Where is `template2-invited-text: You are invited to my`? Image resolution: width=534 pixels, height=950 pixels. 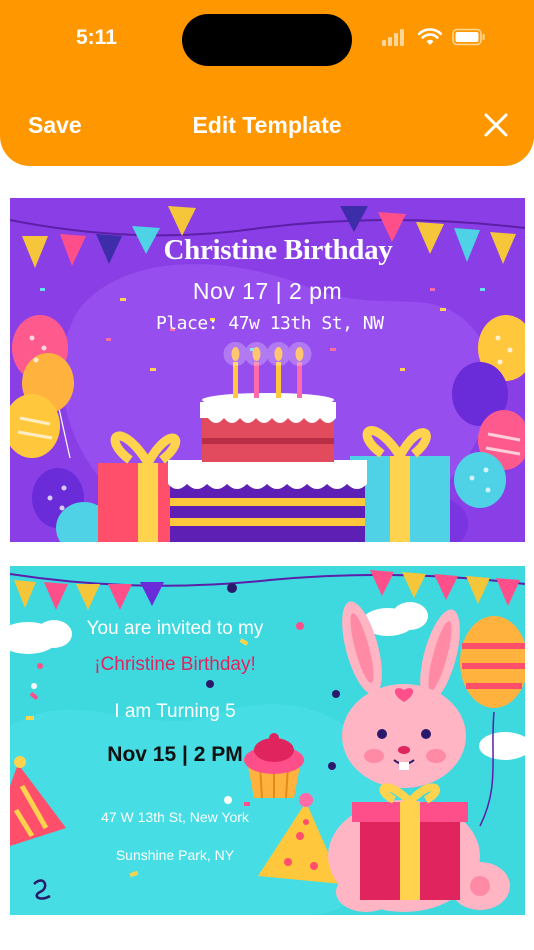 template2-invited-text: You are invited to my is located at coordinates (175, 628).